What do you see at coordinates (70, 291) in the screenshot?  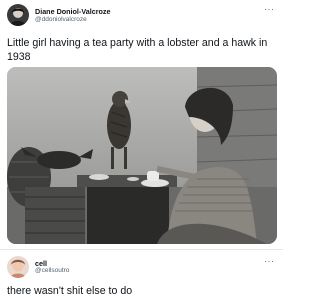 I see `reply-text: there wasn't shit else to do` at bounding box center [70, 291].